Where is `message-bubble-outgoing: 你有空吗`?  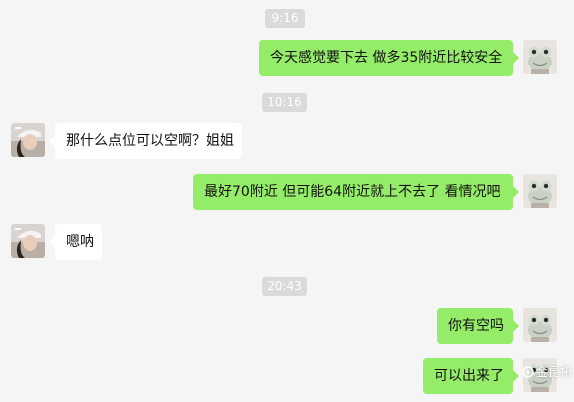
message-bubble-outgoing: 你有空吗 is located at coordinates (478, 326).